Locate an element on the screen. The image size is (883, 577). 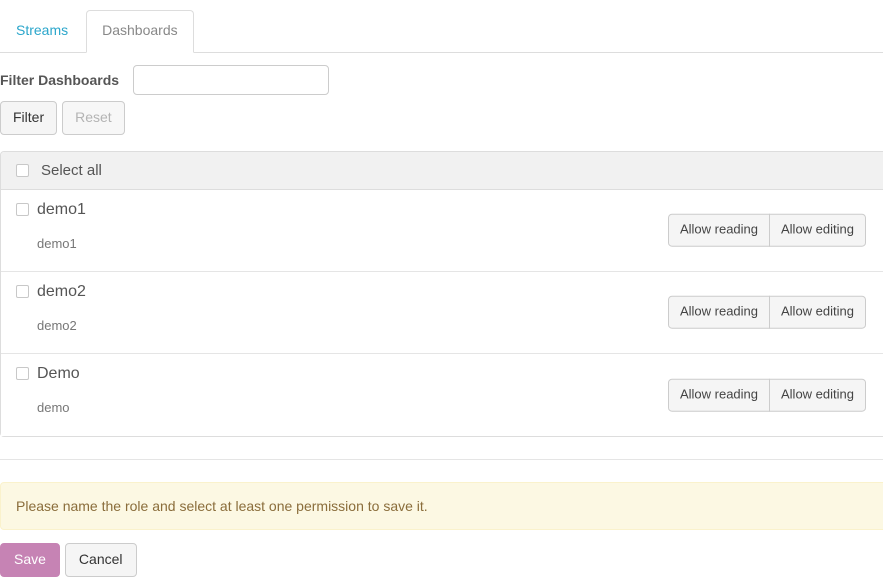
cancel-button: Cancel is located at coordinates (100, 559).